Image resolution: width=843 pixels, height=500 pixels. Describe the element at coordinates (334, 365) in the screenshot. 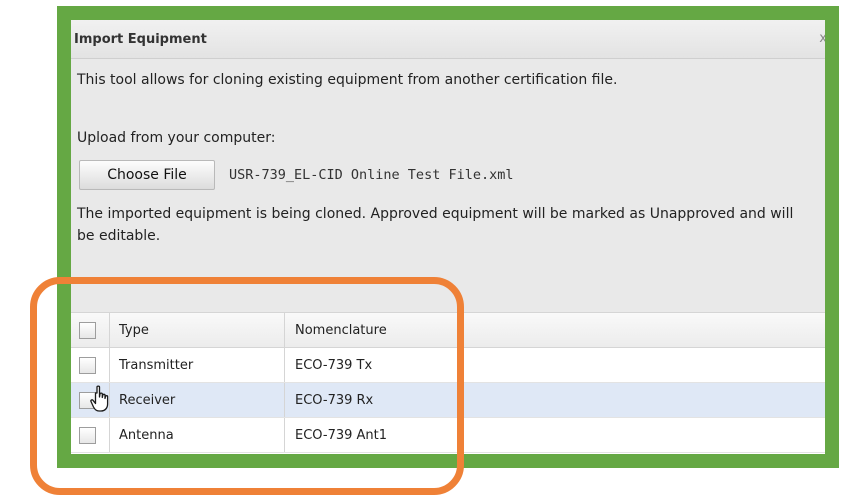

I see `row-nomenclature: ECO-739 Tx` at that location.